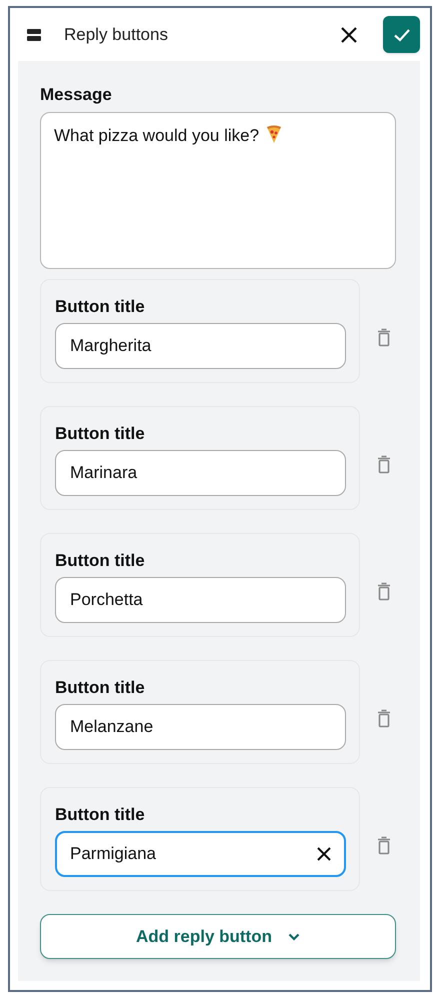 The image size is (440, 999). What do you see at coordinates (218, 936) in the screenshot?
I see `add-reply-button: Add reply button` at bounding box center [218, 936].